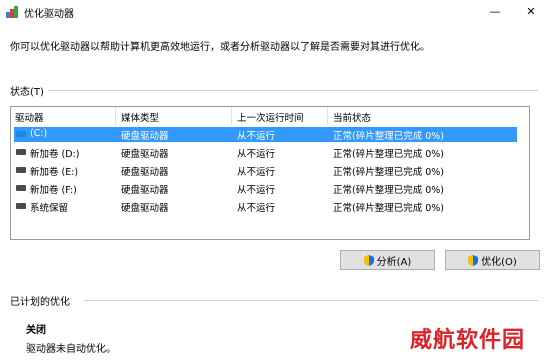 Image resolution: width=550 pixels, height=364 pixels. I want to click on close-button: ✕, so click(531, 11).